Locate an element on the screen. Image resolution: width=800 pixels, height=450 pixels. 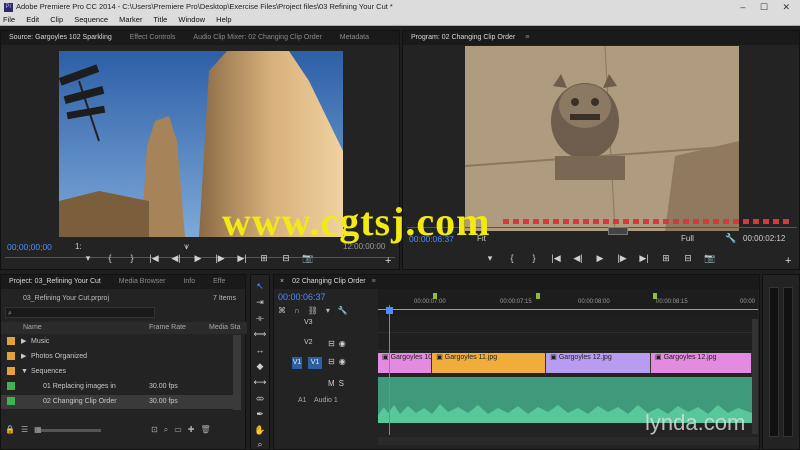
menu-title: Title is located at coordinates (160, 19).